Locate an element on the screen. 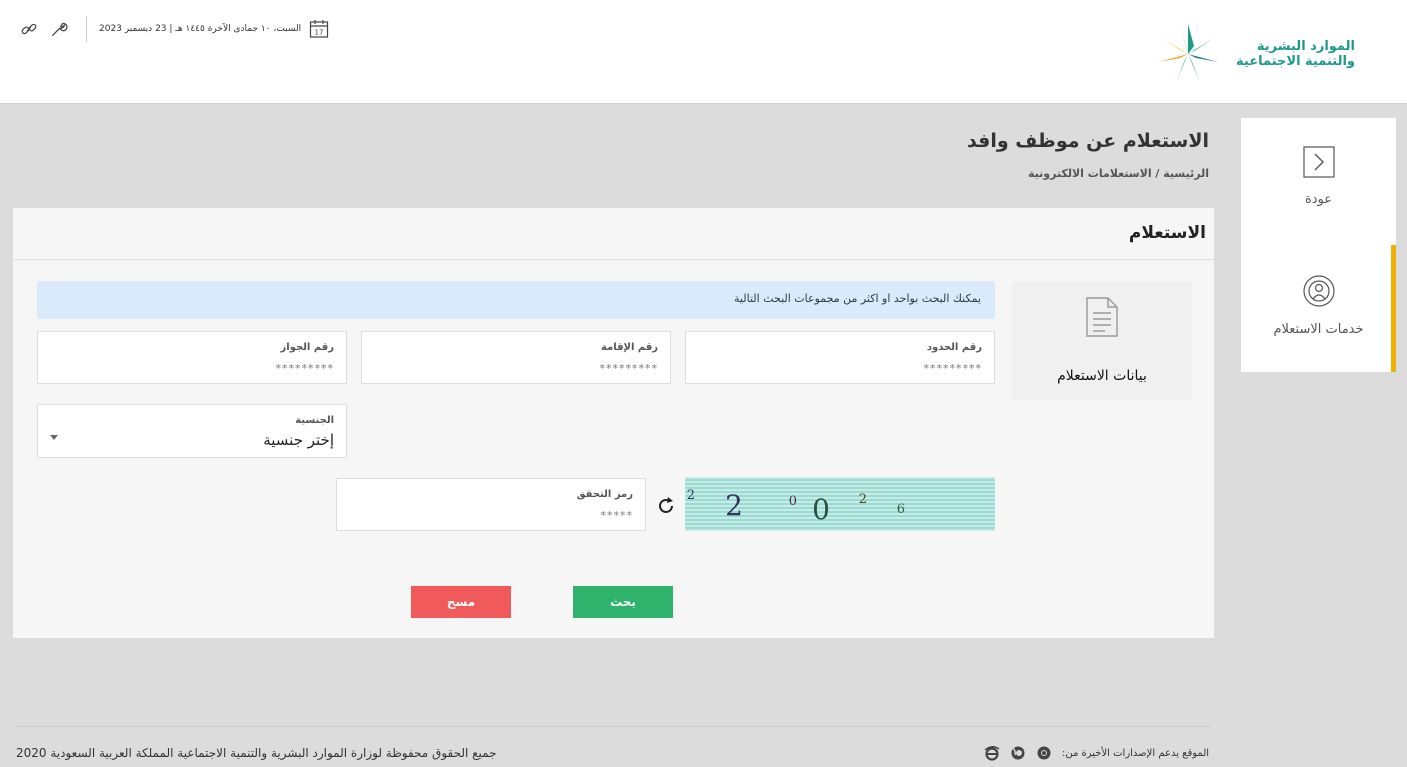  captcha-char-5: 2 is located at coordinates (863, 499).